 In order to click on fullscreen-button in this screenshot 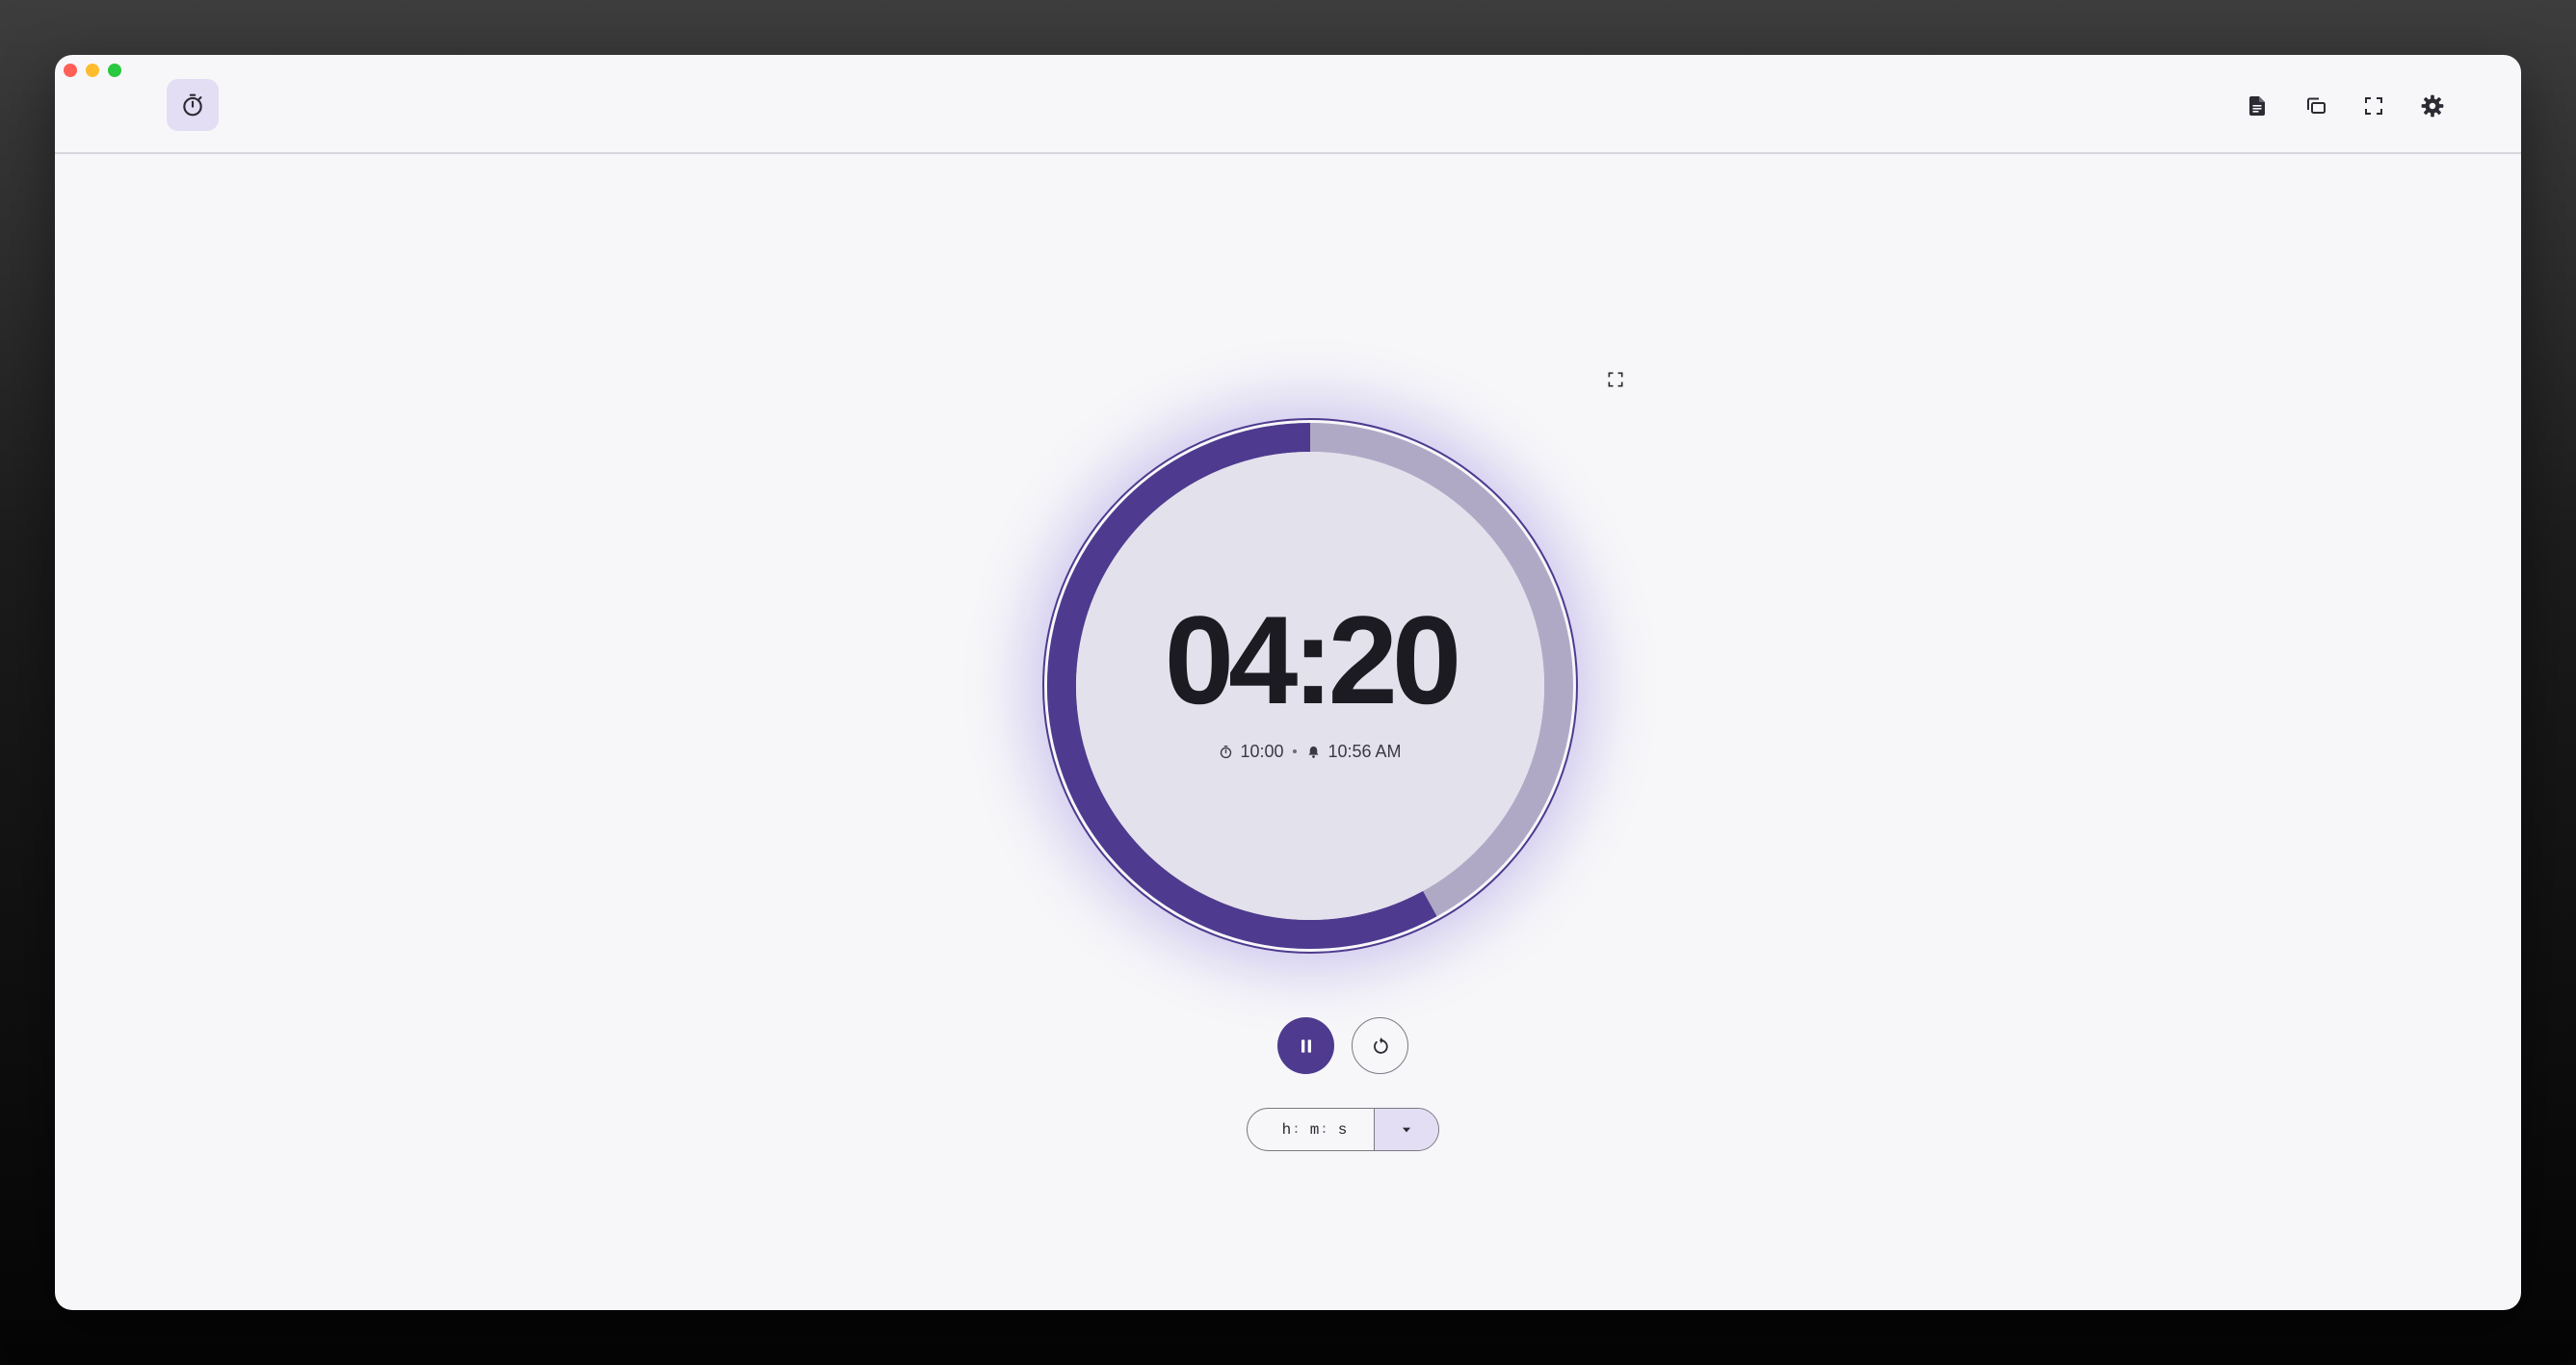, I will do `click(2374, 106)`.